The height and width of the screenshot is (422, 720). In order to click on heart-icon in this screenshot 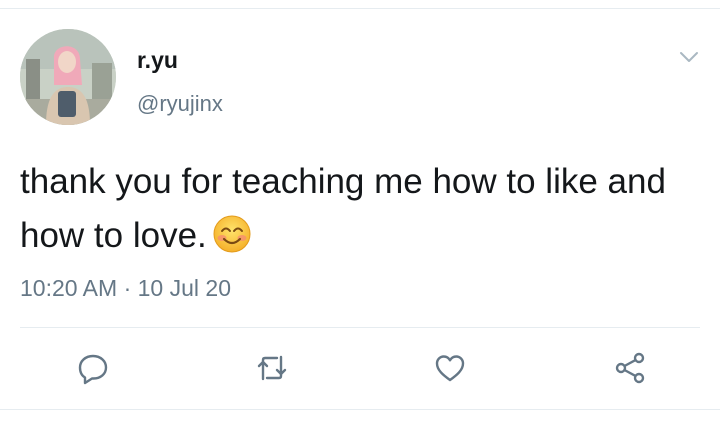, I will do `click(450, 368)`.